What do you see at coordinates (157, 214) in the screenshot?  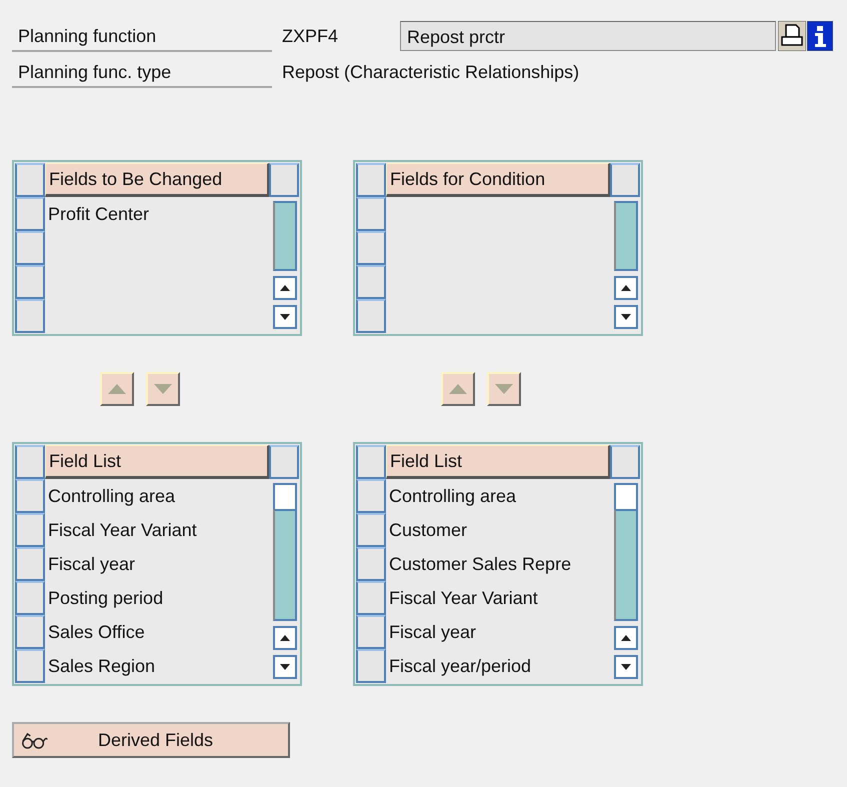 I see `list-item: Profit Center` at bounding box center [157, 214].